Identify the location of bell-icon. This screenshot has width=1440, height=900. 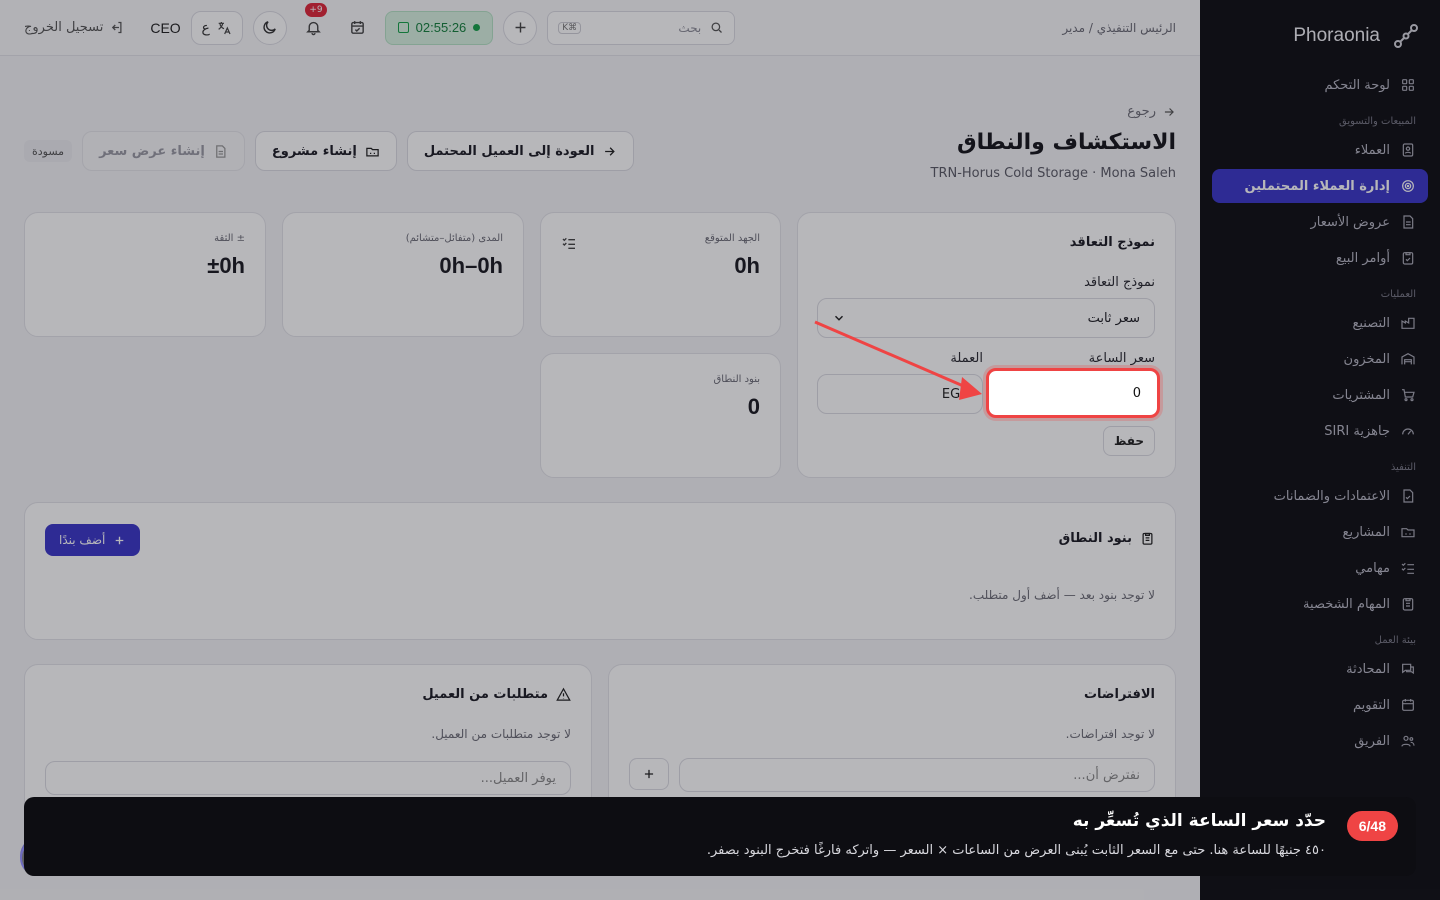
(314, 28).